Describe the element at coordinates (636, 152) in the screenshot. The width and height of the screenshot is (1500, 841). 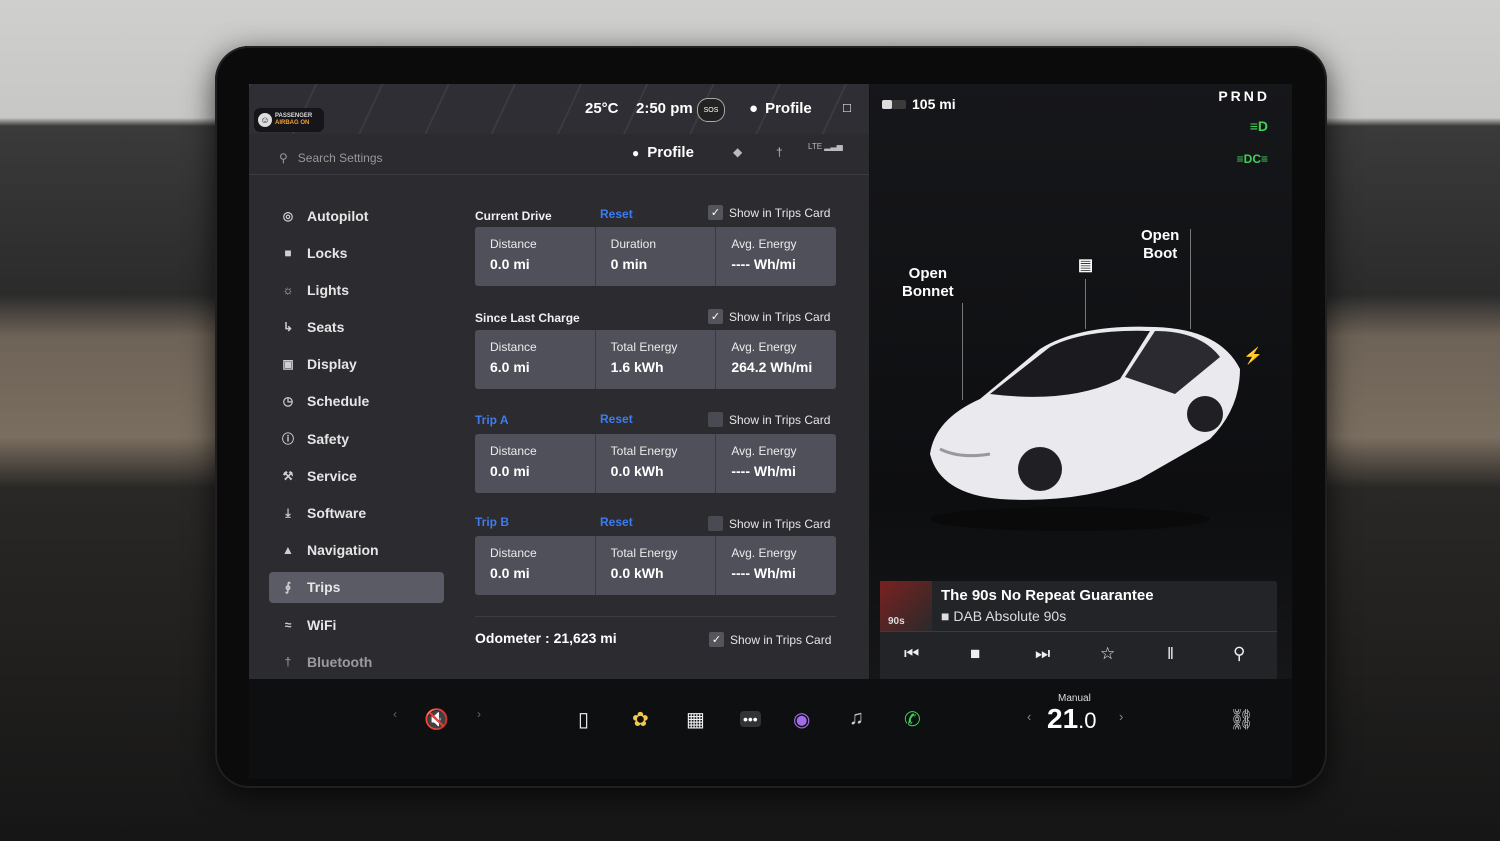
I see `person-icon: ●` at that location.